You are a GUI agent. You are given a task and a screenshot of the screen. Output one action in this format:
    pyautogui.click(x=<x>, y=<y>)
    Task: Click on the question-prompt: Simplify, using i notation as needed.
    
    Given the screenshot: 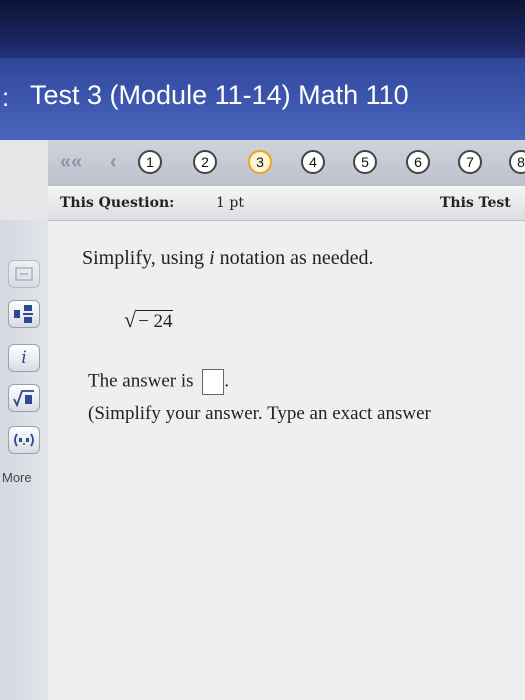 What is the action you would take?
    pyautogui.click(x=227, y=258)
    